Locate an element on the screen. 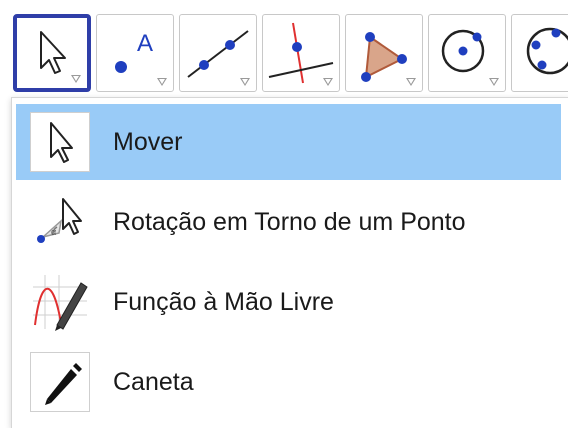 This screenshot has height=428, width=568. freehand-function-icon is located at coordinates (60, 303).